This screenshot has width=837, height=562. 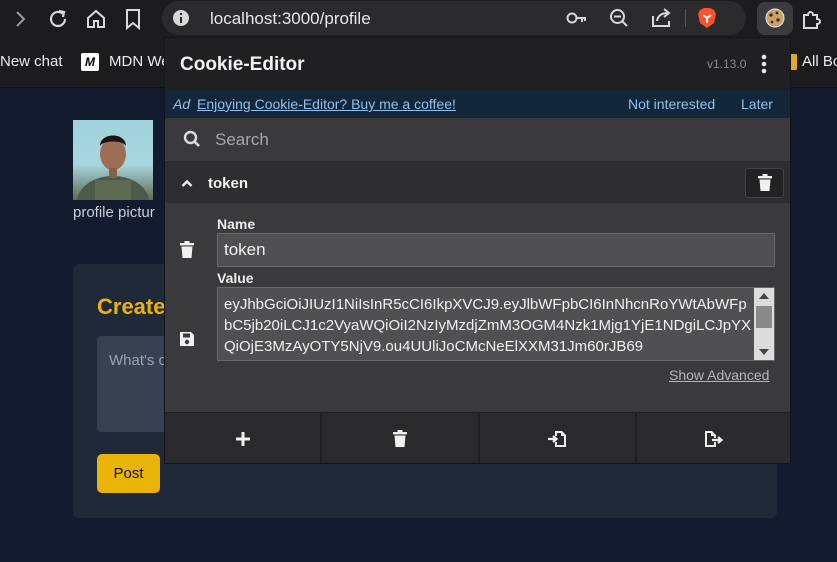 I want to click on save-icon, so click(x=188, y=340).